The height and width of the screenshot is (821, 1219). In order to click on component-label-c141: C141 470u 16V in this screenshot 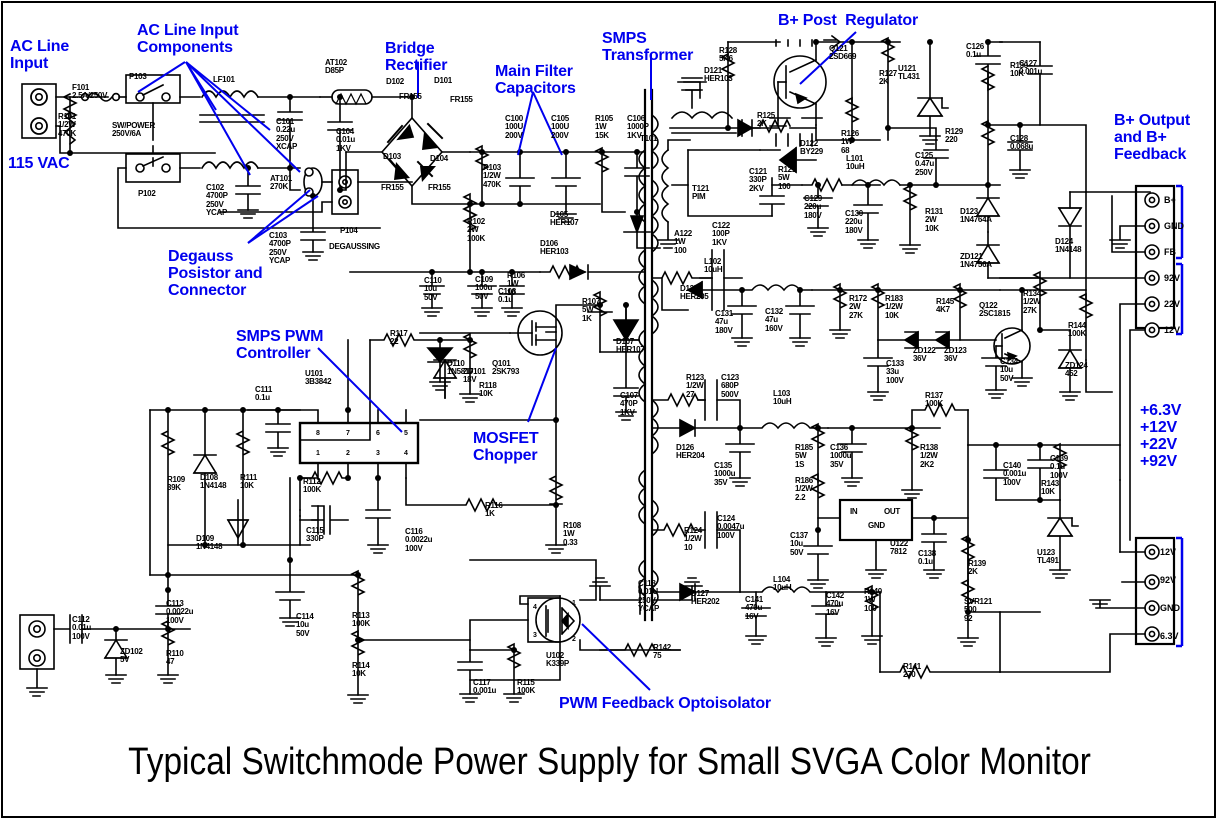, I will do `click(754, 608)`.